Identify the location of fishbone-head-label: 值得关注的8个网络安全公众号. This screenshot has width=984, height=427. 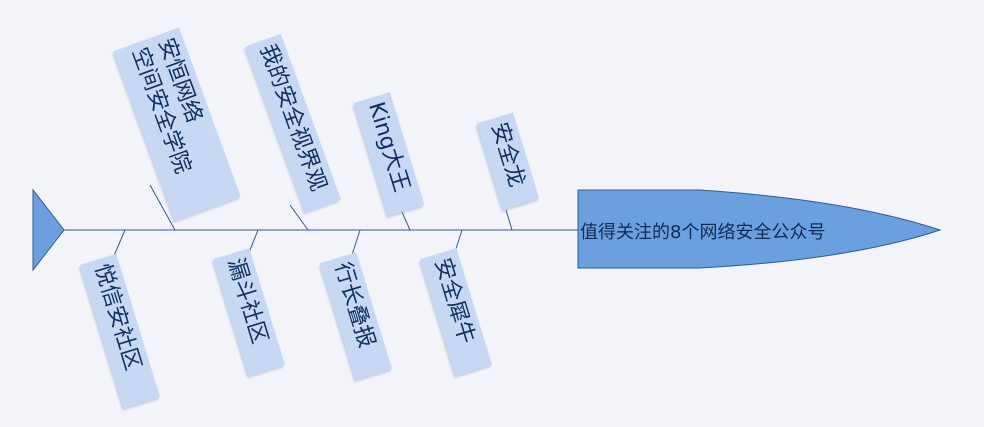
(703, 232).